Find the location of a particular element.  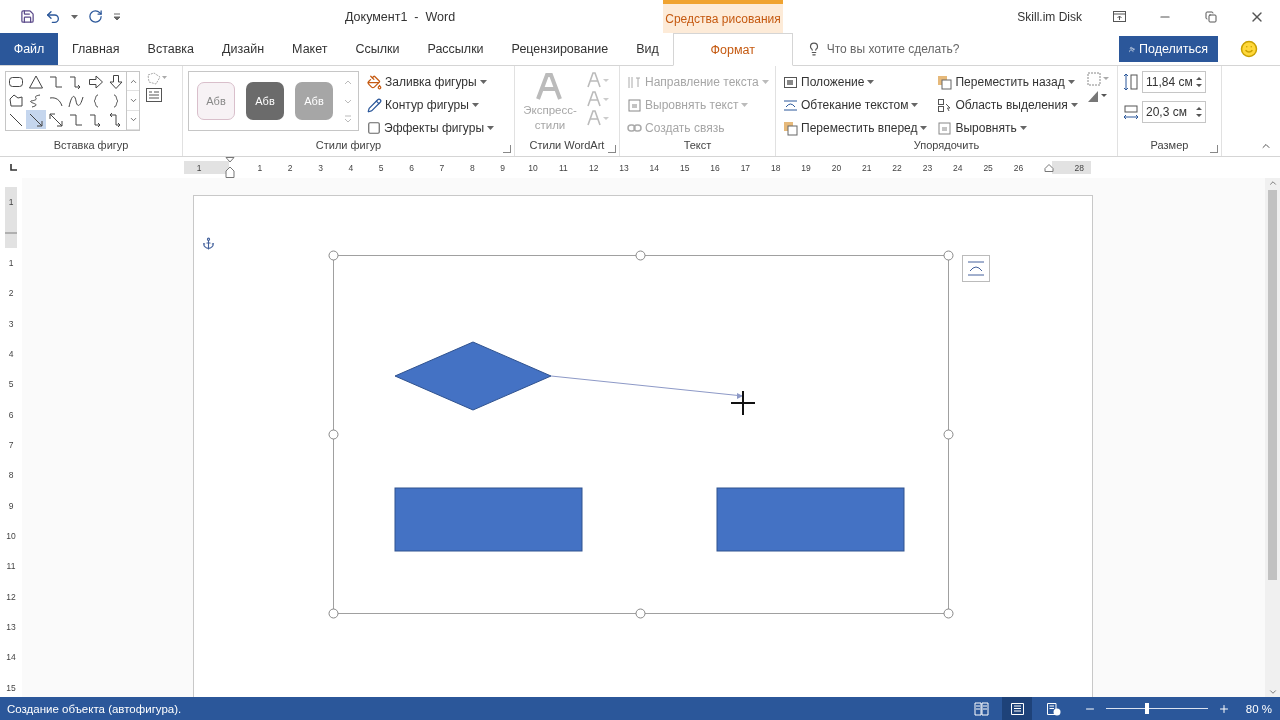

selection-pane-icon is located at coordinates (945, 105).